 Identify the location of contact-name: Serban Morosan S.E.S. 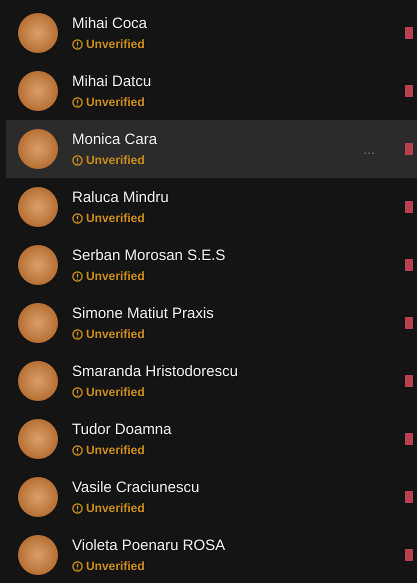
(149, 256).